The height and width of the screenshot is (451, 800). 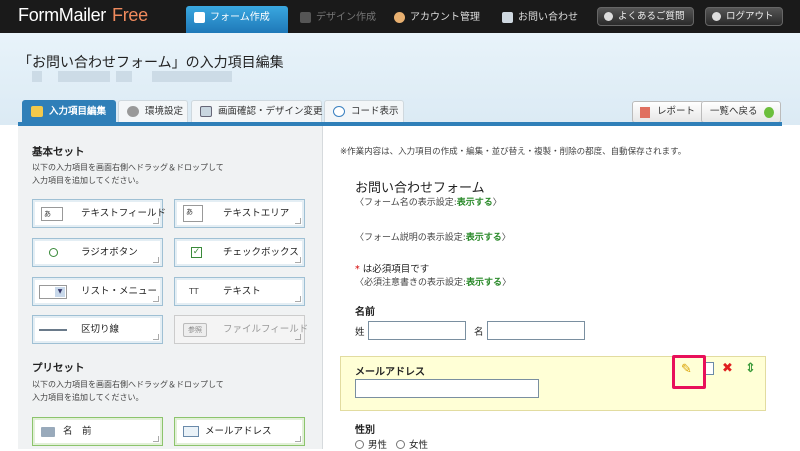 What do you see at coordinates (608, 16) in the screenshot?
I see `question-icon` at bounding box center [608, 16].